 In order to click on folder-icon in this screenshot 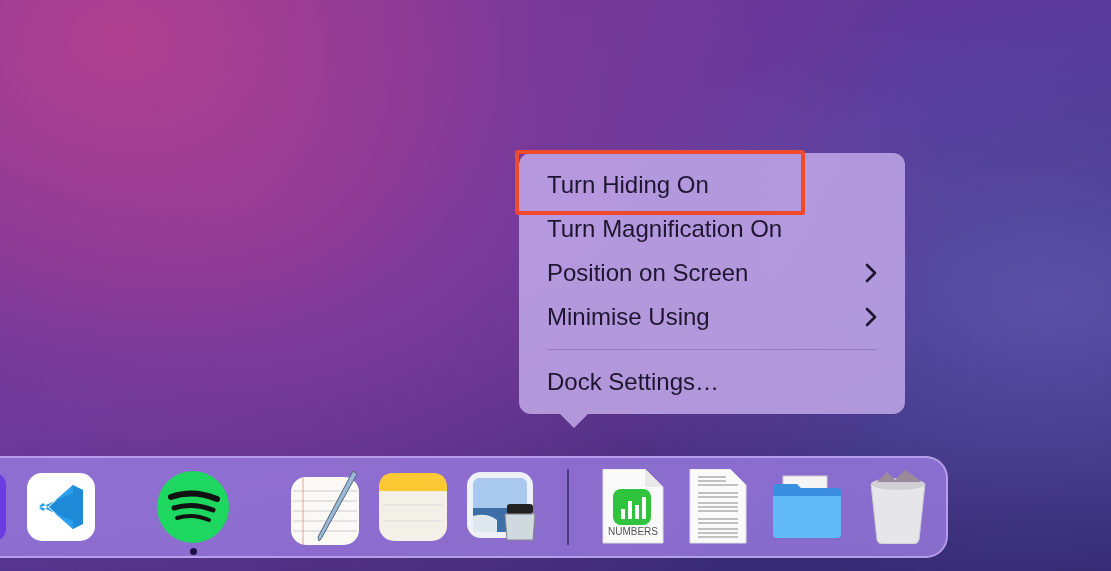, I will do `click(807, 507)`.